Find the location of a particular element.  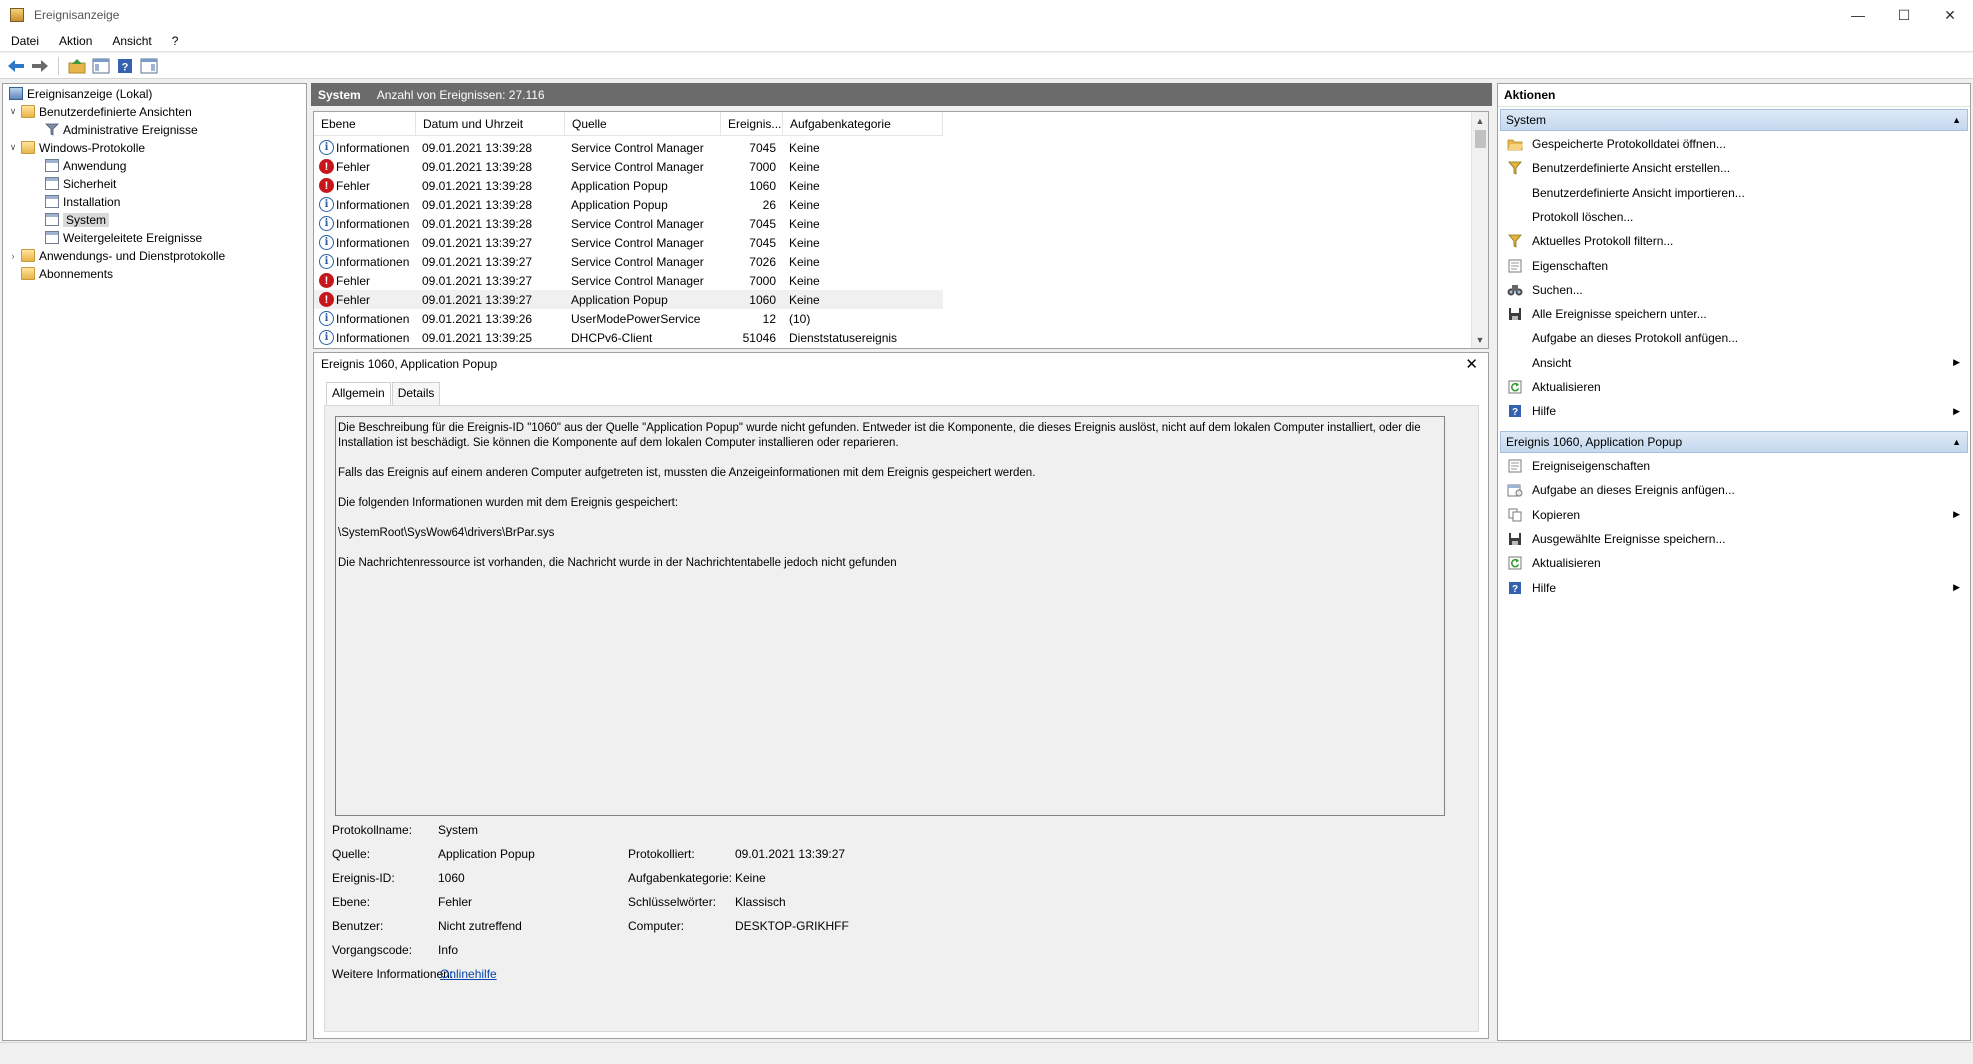

cell-source: Application Popup is located at coordinates (619, 204).